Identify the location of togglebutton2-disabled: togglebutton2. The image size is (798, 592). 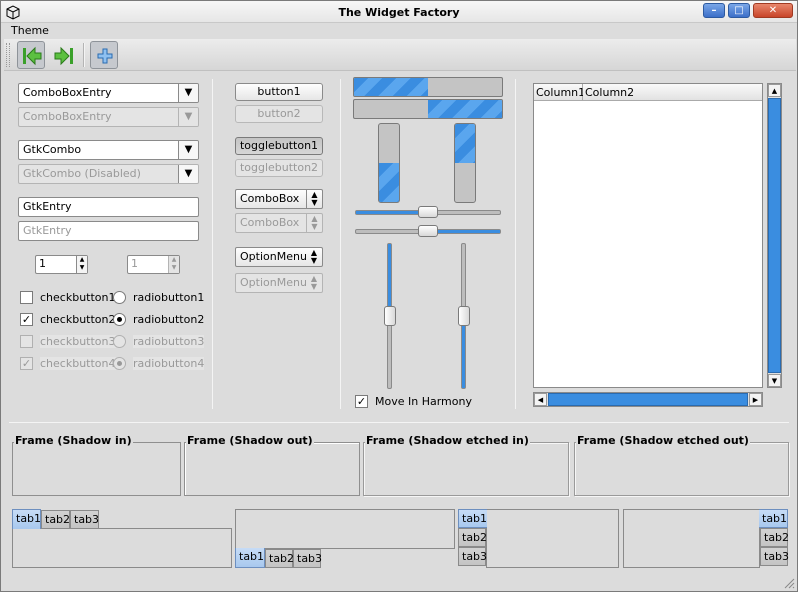
(279, 168).